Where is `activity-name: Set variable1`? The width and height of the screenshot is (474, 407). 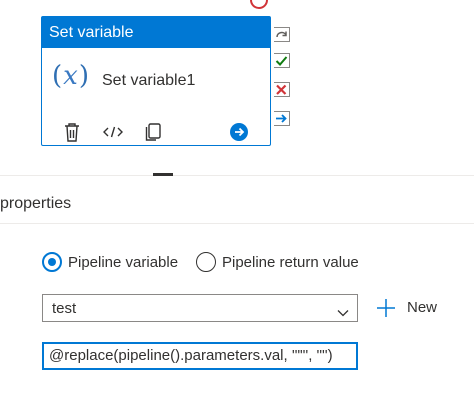 activity-name: Set variable1 is located at coordinates (149, 80).